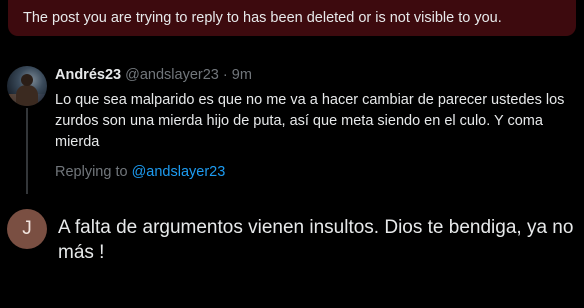 The width and height of the screenshot is (584, 308). I want to click on tweet-header: Andrés23 @andslayer23 · 9m, so click(153, 76).